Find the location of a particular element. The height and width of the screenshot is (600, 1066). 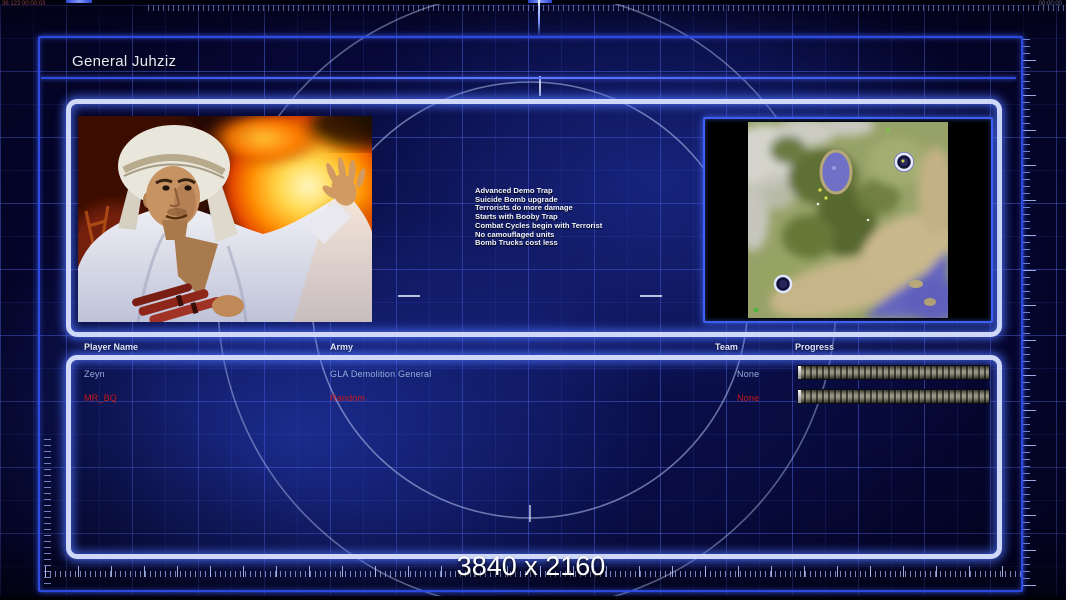

general-portrait-image is located at coordinates (225, 219).